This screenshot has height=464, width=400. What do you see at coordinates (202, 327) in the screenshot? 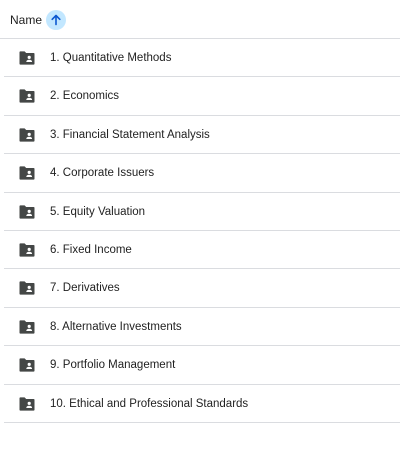
I see `list-item: 8. Alternative Investments` at bounding box center [202, 327].